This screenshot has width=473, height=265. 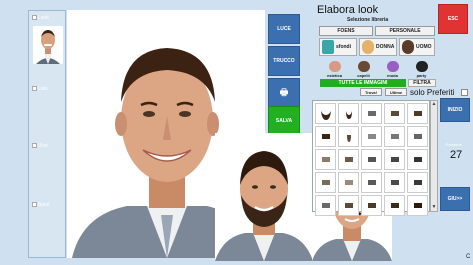 What do you see at coordinates (468, 257) in the screenshot?
I see `corner-label: C` at bounding box center [468, 257].